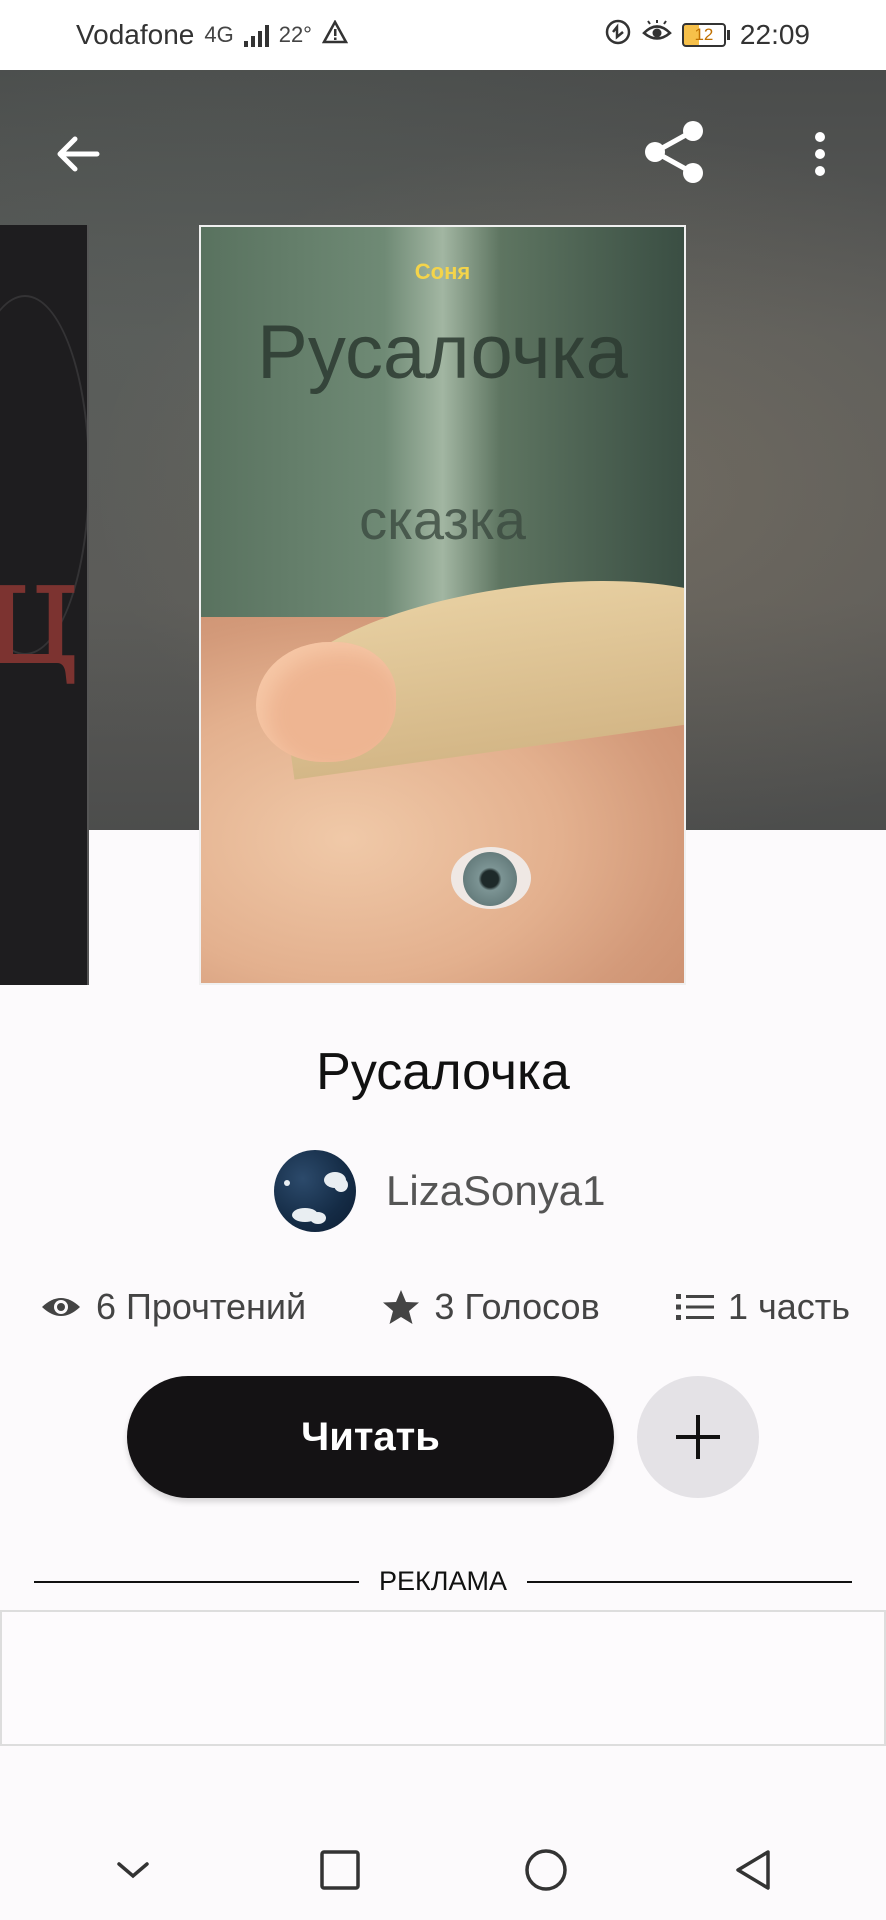 The height and width of the screenshot is (1920, 886). What do you see at coordinates (694, 1307) in the screenshot?
I see `list-icon` at bounding box center [694, 1307].